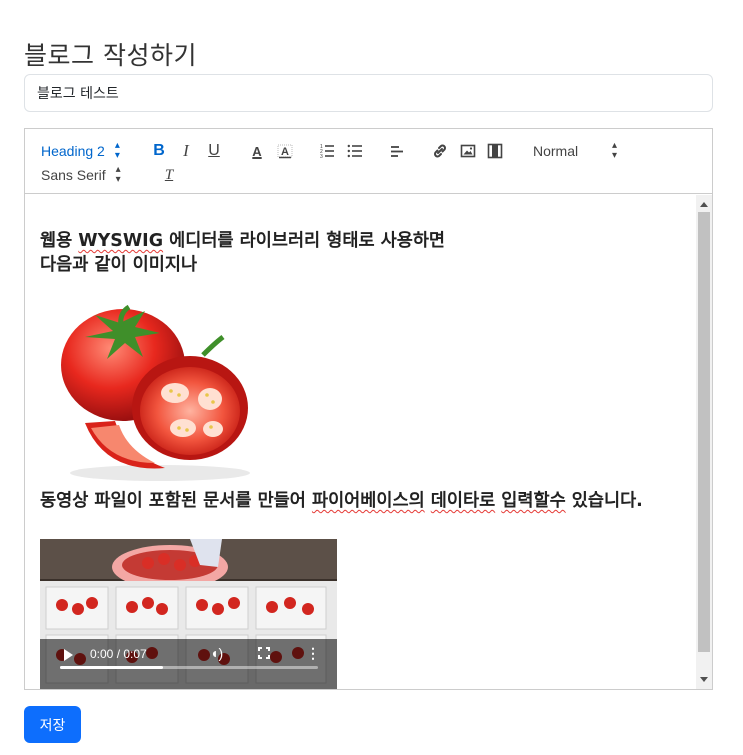 The height and width of the screenshot is (755, 743). I want to click on video-icon, so click(495, 151).